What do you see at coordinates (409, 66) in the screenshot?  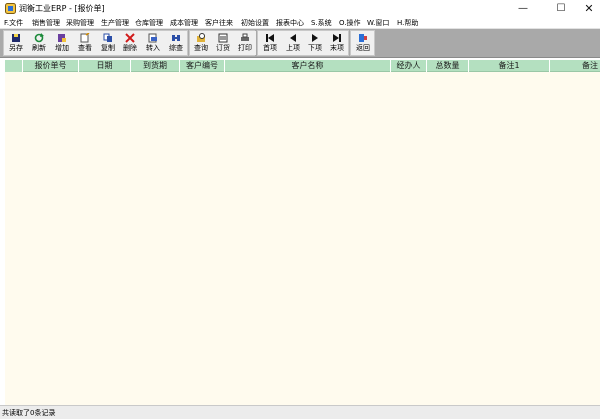 I see `column-header-handler: 经办人` at bounding box center [409, 66].